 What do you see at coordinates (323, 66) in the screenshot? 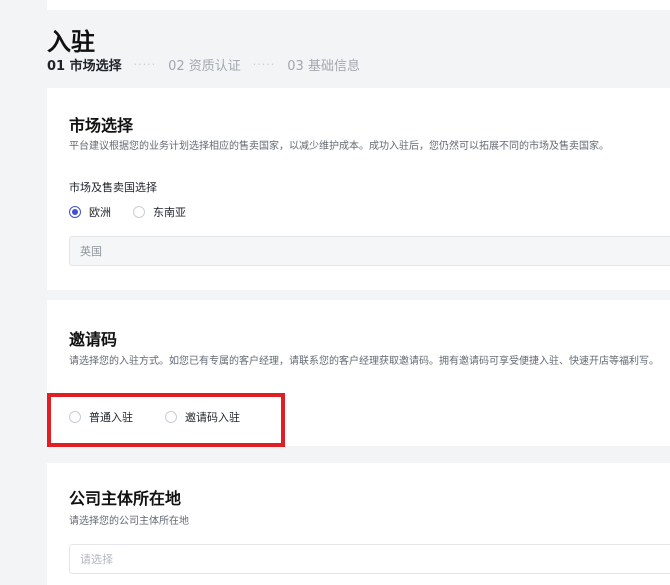
I see `step-basic-info: 03 基础信息` at bounding box center [323, 66].